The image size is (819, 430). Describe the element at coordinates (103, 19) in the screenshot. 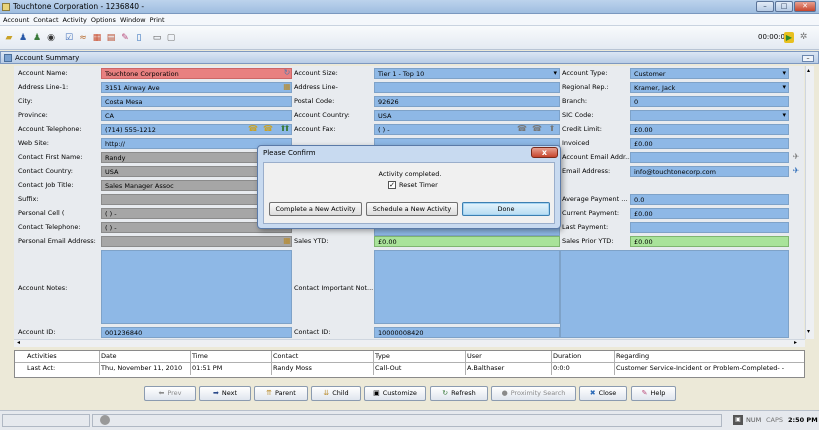

I see `menu-options: Options` at that location.